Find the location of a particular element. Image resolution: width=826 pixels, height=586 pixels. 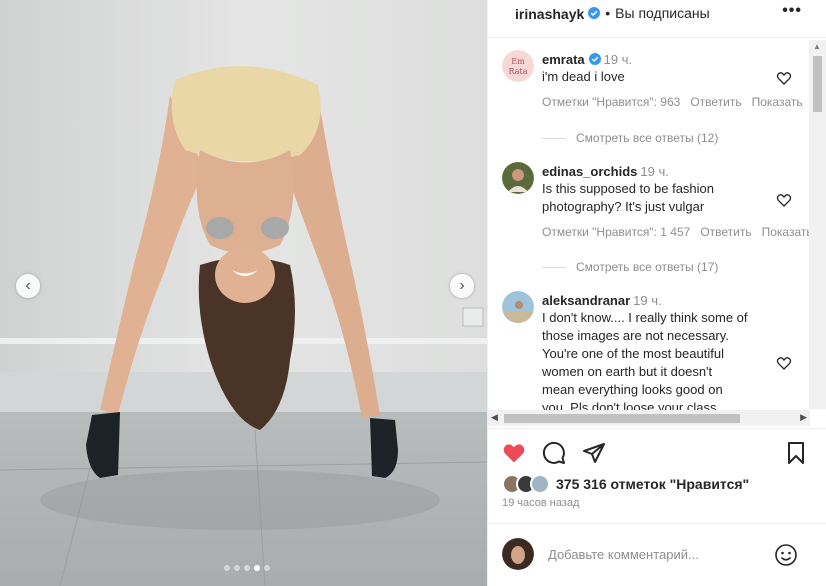

comment-username: emrata is located at coordinates (563, 59).